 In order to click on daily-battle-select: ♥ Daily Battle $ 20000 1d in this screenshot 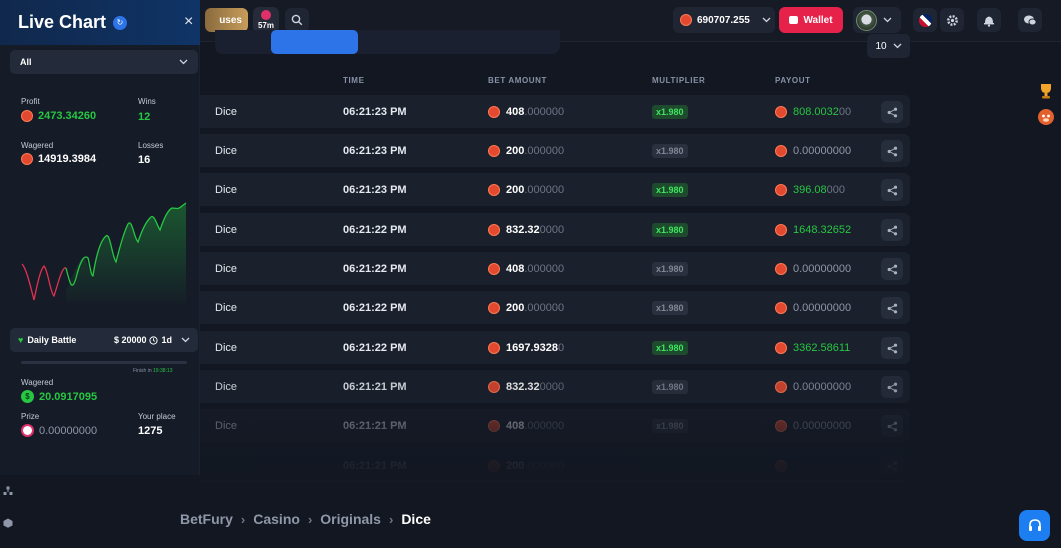, I will do `click(104, 340)`.